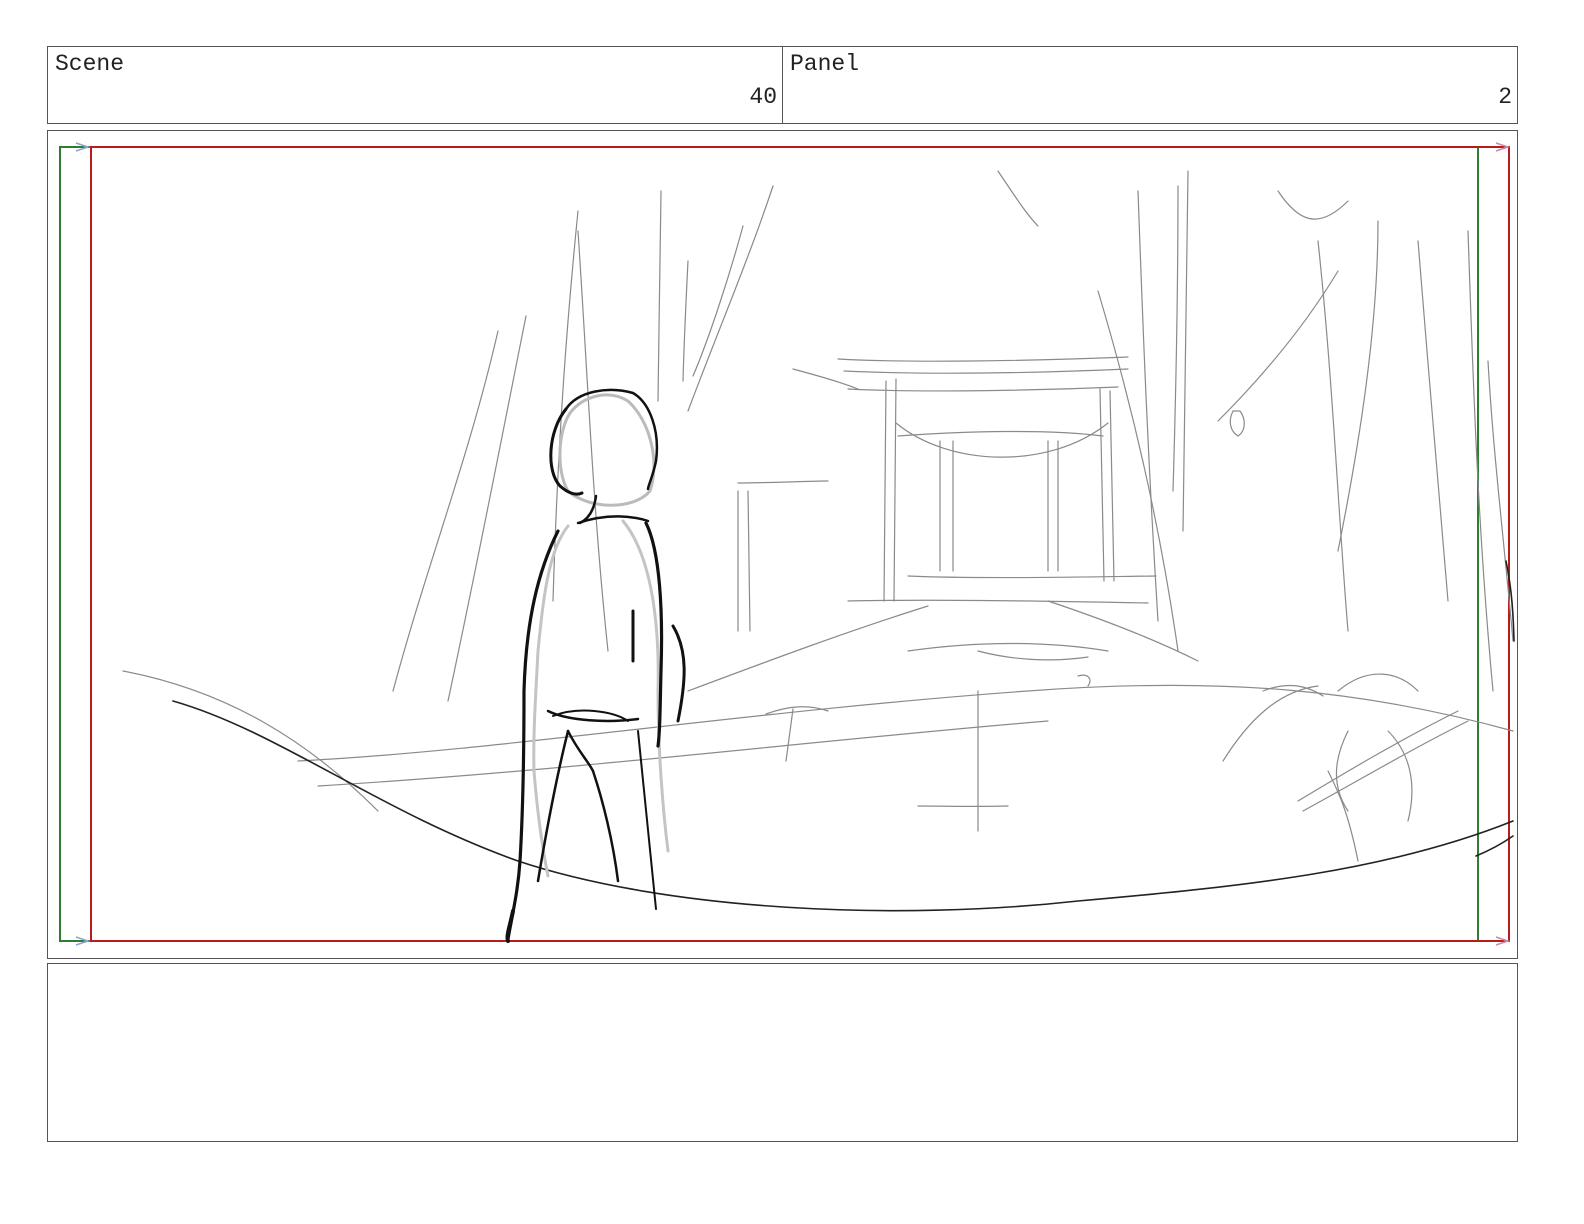  What do you see at coordinates (90, 64) in the screenshot?
I see `scene-label: Scene` at bounding box center [90, 64].